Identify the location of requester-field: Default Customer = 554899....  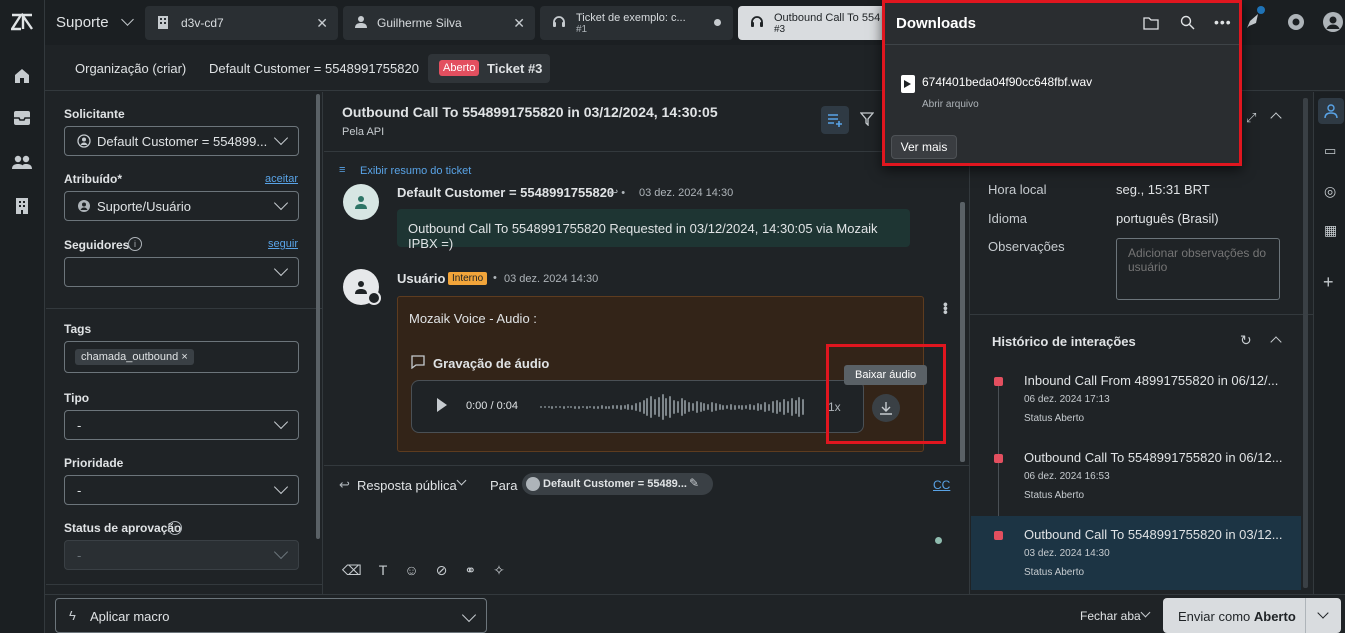
(181, 141).